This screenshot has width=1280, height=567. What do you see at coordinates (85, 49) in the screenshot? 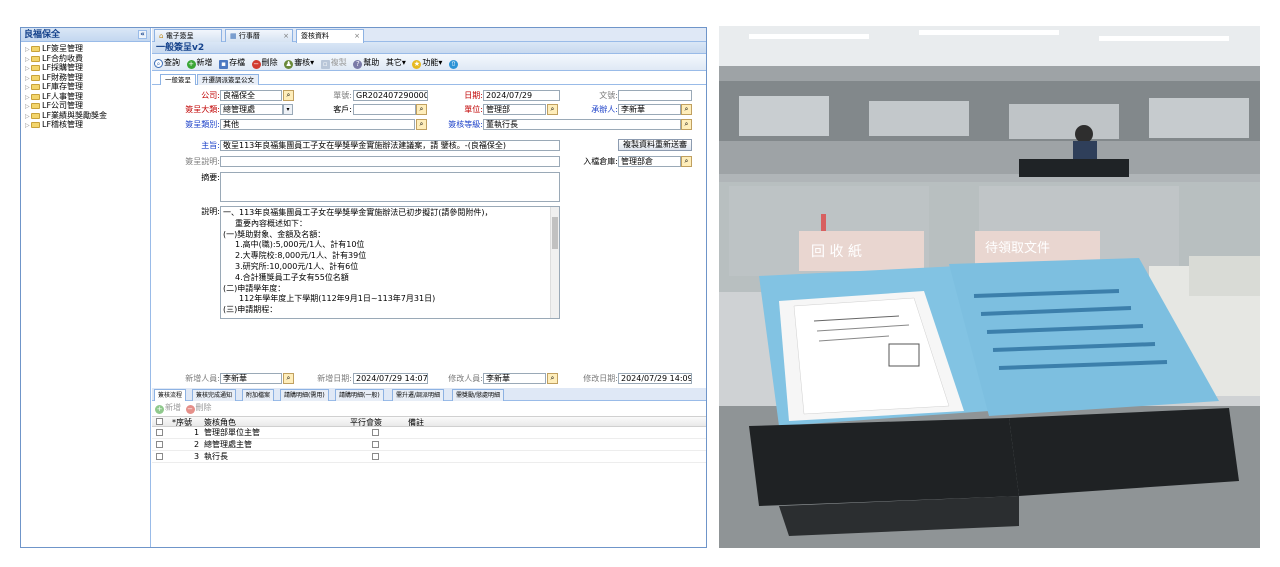
I see `tree-item: ▷ LF簽呈管理` at bounding box center [85, 49].